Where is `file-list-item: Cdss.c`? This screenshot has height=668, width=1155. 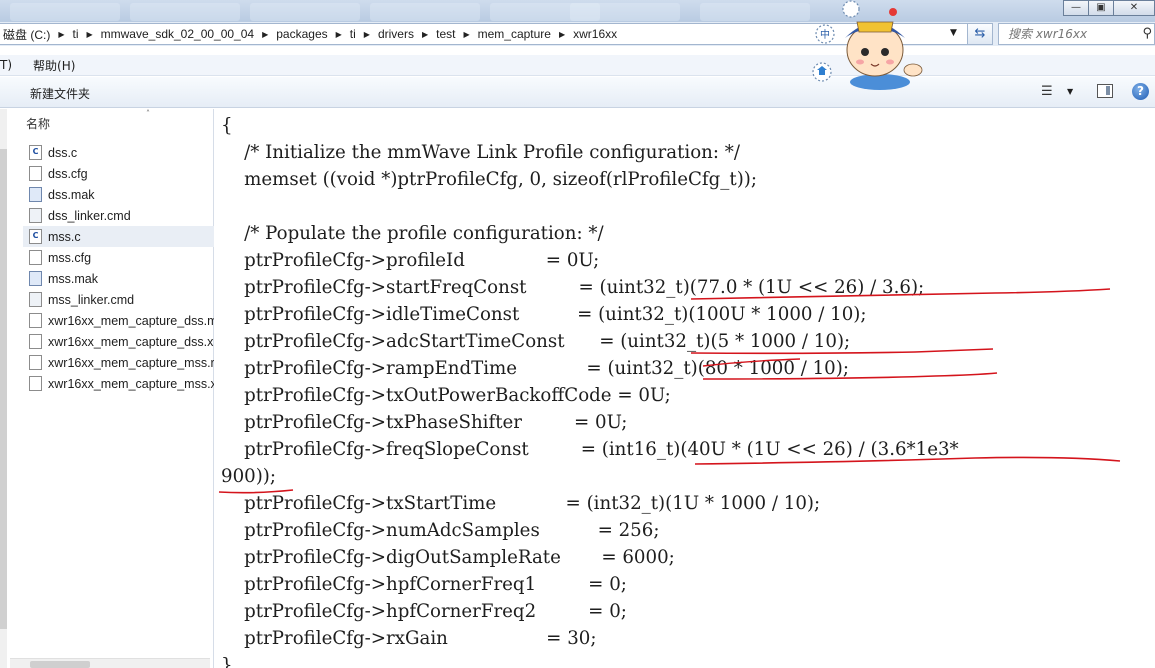
file-list-item: Cdss.c is located at coordinates (118, 152).